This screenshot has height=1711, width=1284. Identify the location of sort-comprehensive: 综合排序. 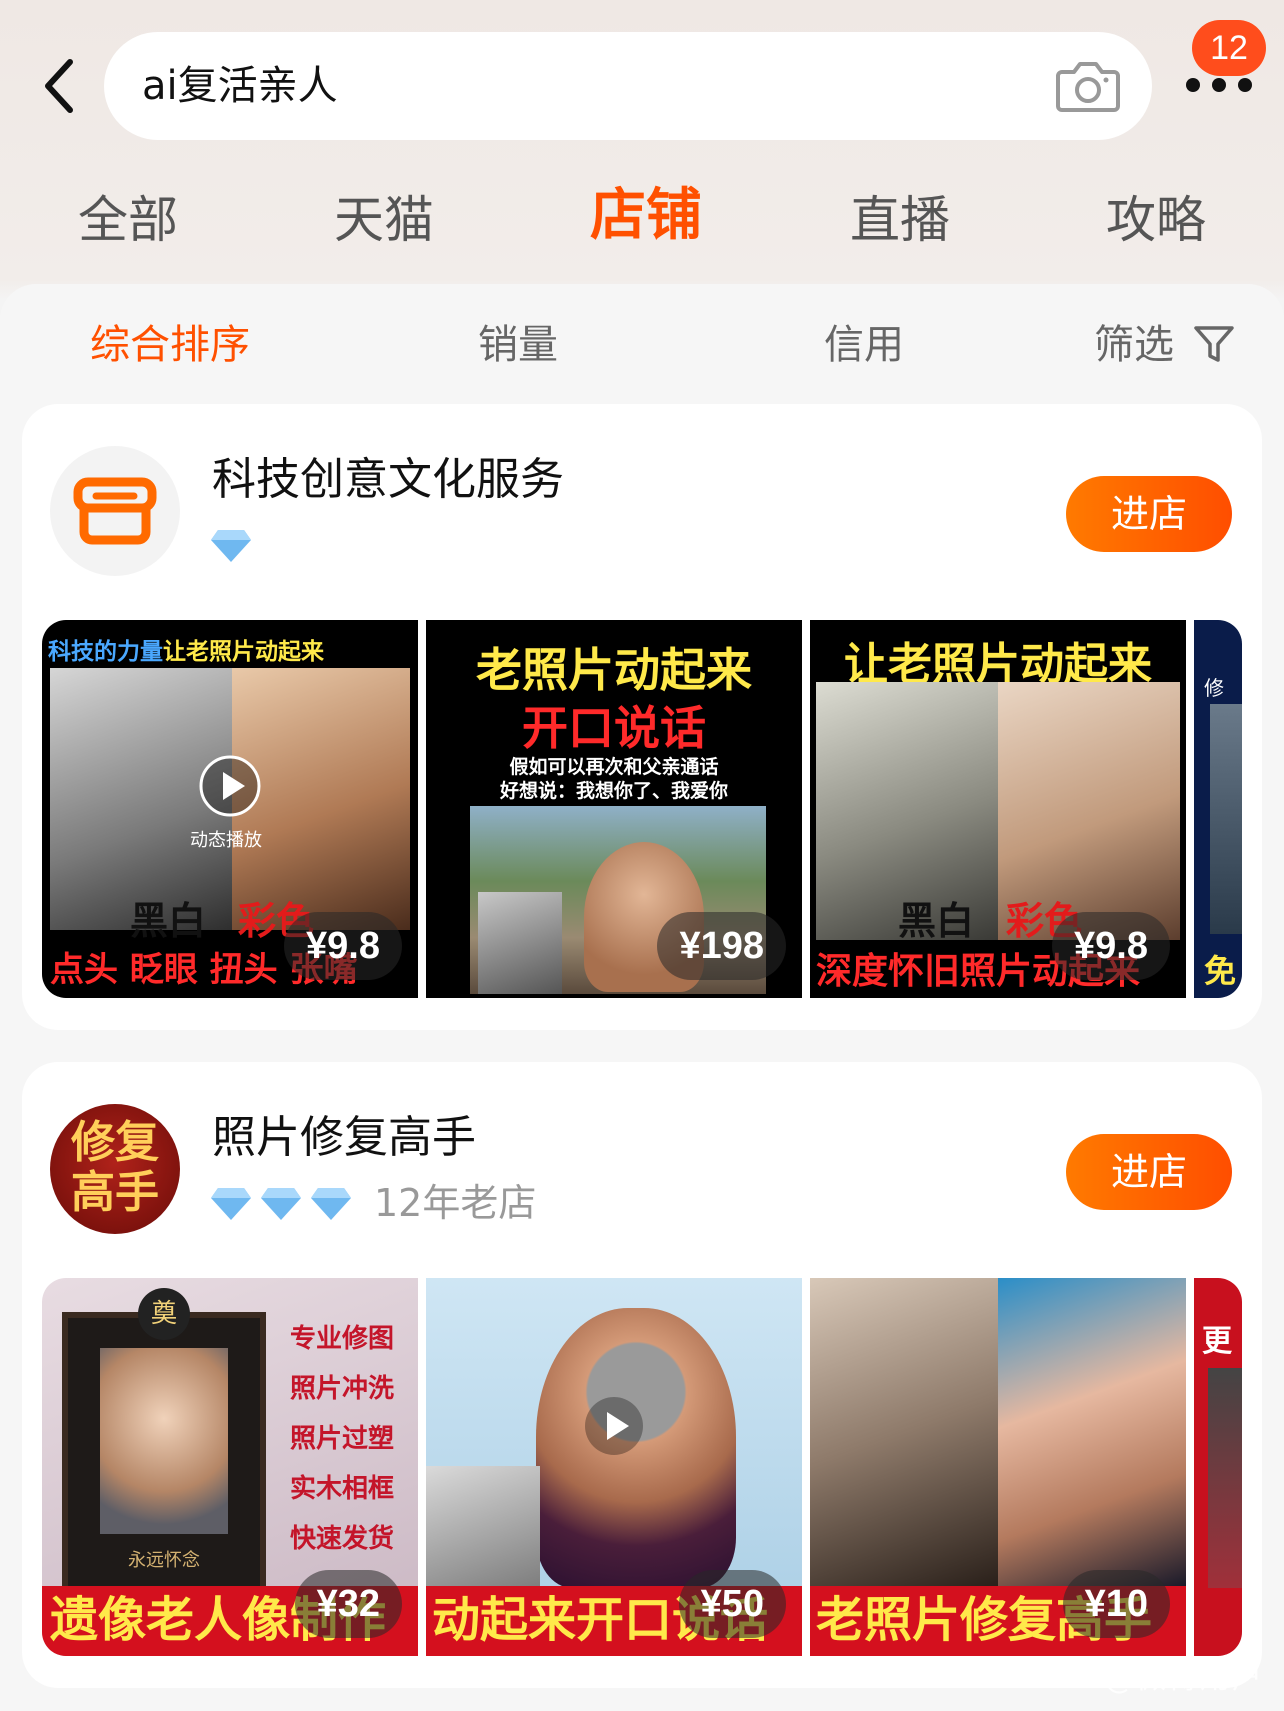
(170, 345).